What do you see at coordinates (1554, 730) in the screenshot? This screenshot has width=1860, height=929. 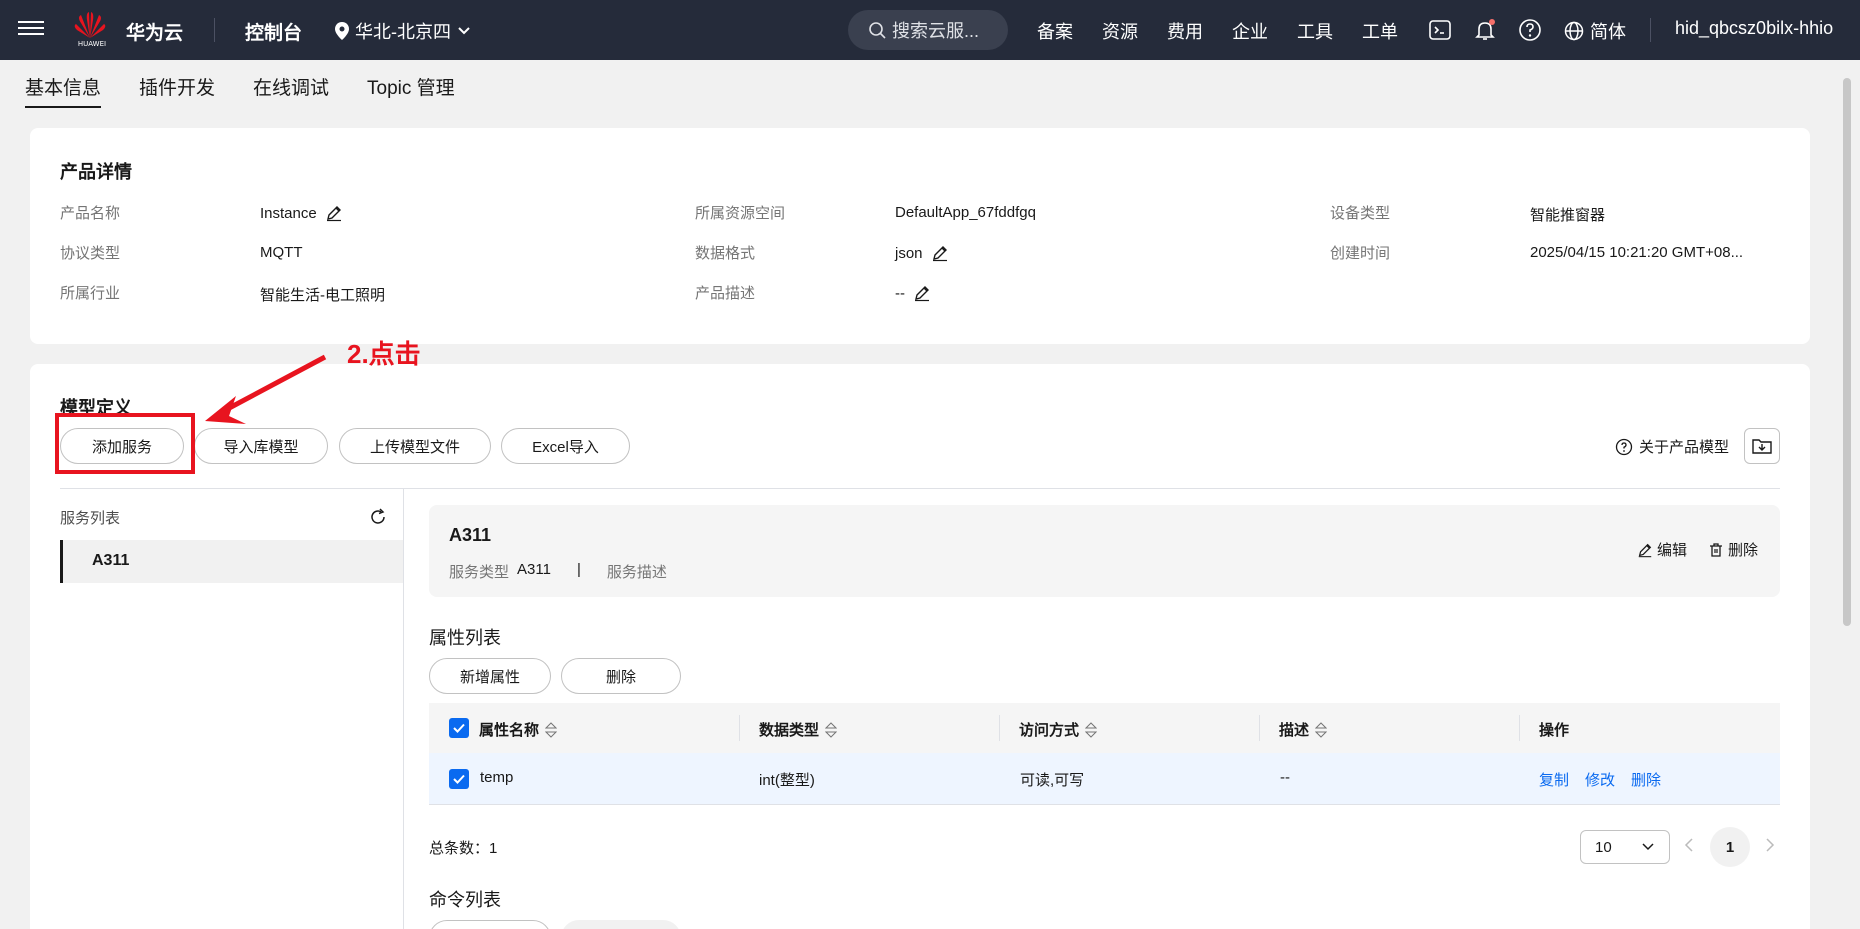 I see `column-header-actions: 操作` at bounding box center [1554, 730].